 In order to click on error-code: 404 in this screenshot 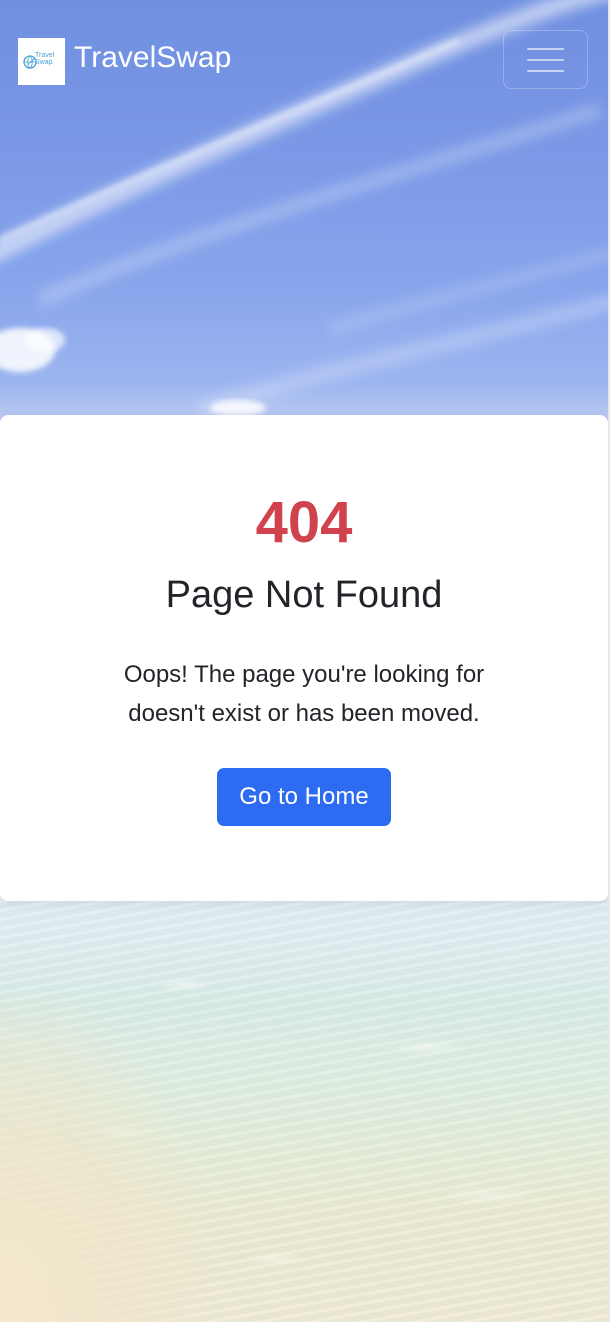, I will do `click(304, 522)`.